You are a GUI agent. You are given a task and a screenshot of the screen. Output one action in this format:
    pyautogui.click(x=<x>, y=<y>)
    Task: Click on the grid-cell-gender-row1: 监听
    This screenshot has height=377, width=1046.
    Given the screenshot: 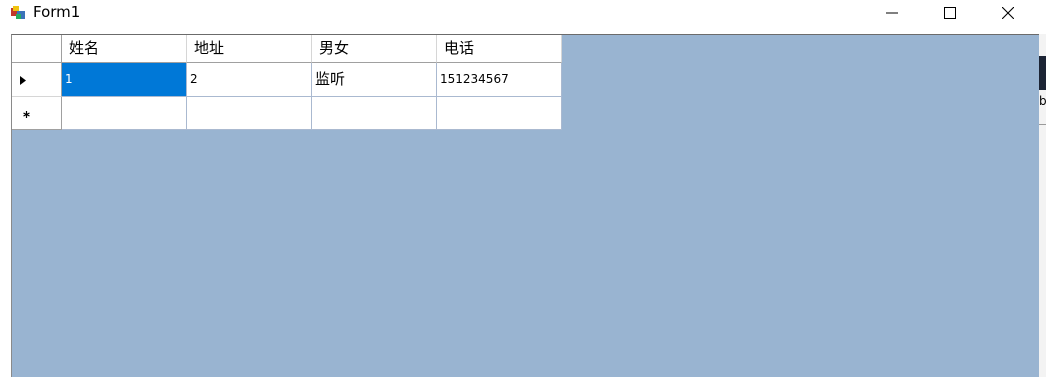 What is the action you would take?
    pyautogui.click(x=374, y=80)
    